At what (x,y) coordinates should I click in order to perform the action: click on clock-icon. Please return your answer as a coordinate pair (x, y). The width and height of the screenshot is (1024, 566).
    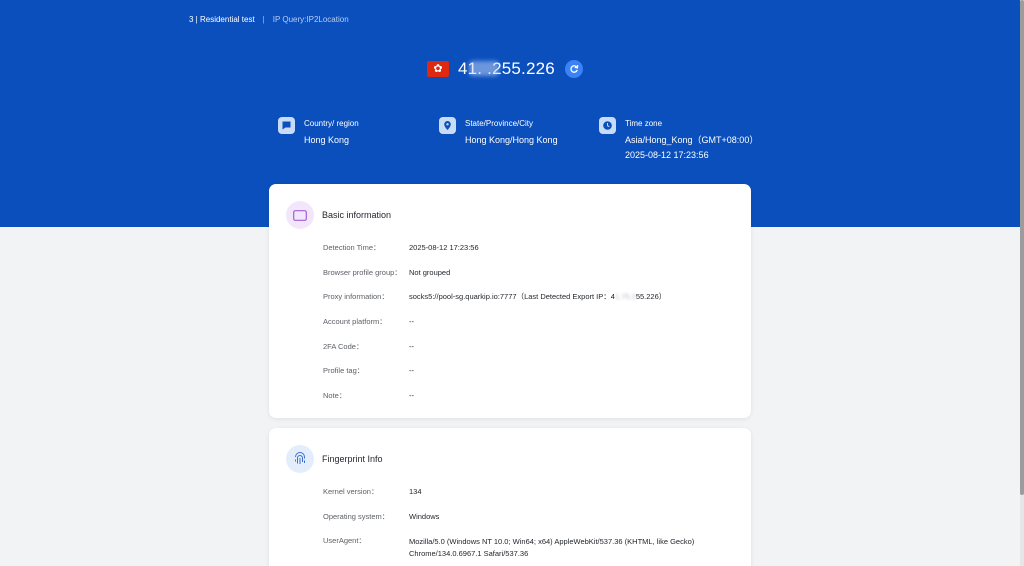
    Looking at the image, I should click on (607, 125).